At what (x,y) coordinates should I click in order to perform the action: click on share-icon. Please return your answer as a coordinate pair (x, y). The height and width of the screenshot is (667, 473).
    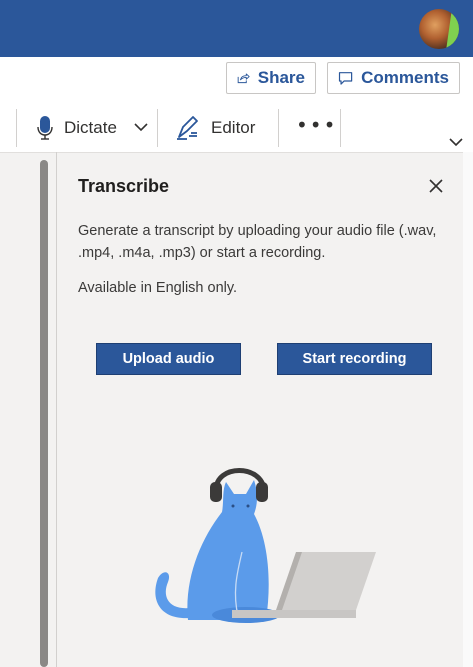
    Looking at the image, I should click on (243, 78).